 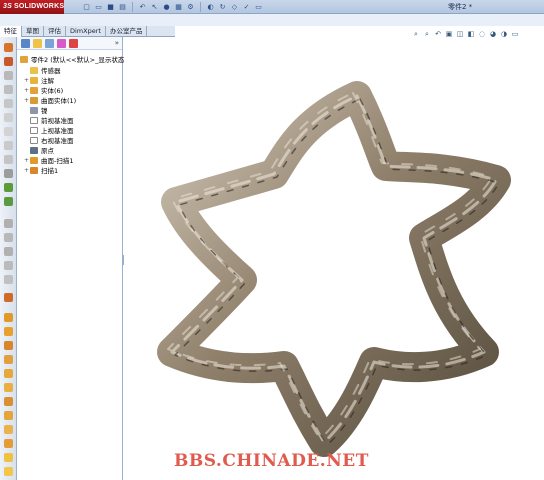 I want to click on reference-geometry-icon, so click(x=8, y=279).